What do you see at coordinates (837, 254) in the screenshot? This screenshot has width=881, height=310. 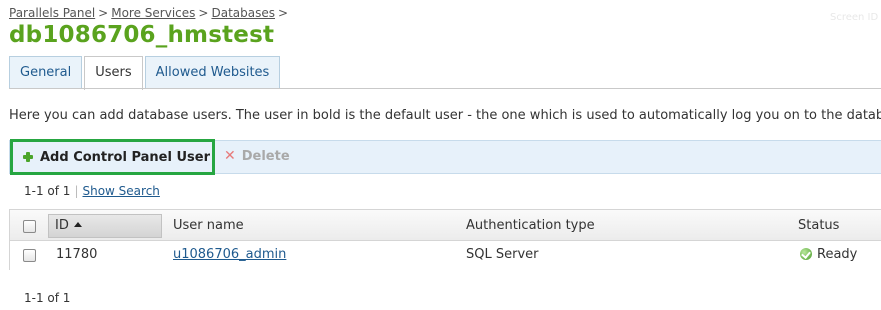 I see `row-status-label: Ready` at bounding box center [837, 254].